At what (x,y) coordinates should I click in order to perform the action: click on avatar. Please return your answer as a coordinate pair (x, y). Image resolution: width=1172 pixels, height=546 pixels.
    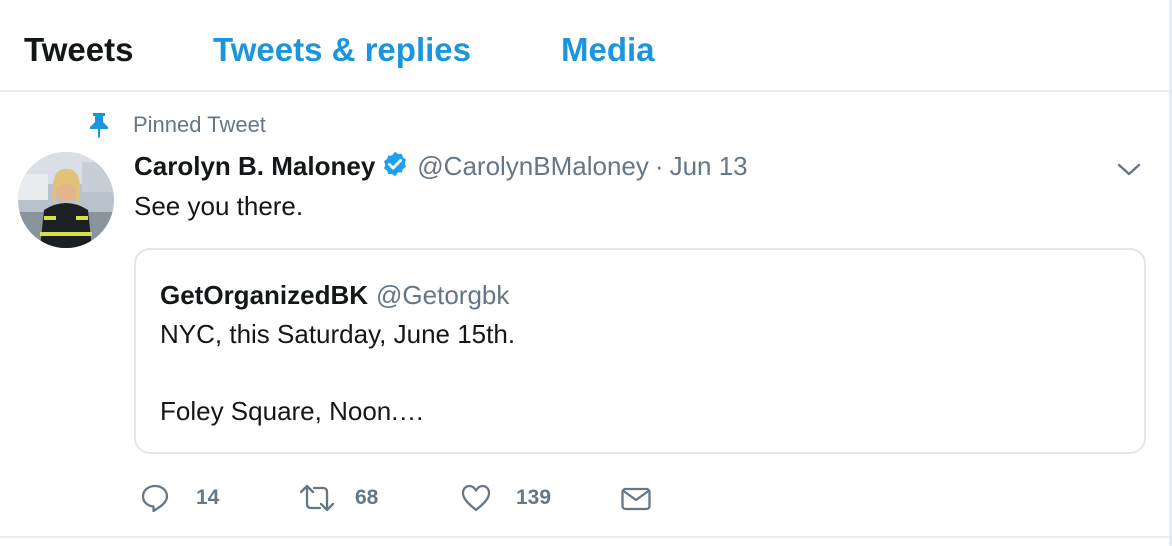
    Looking at the image, I should click on (66, 200).